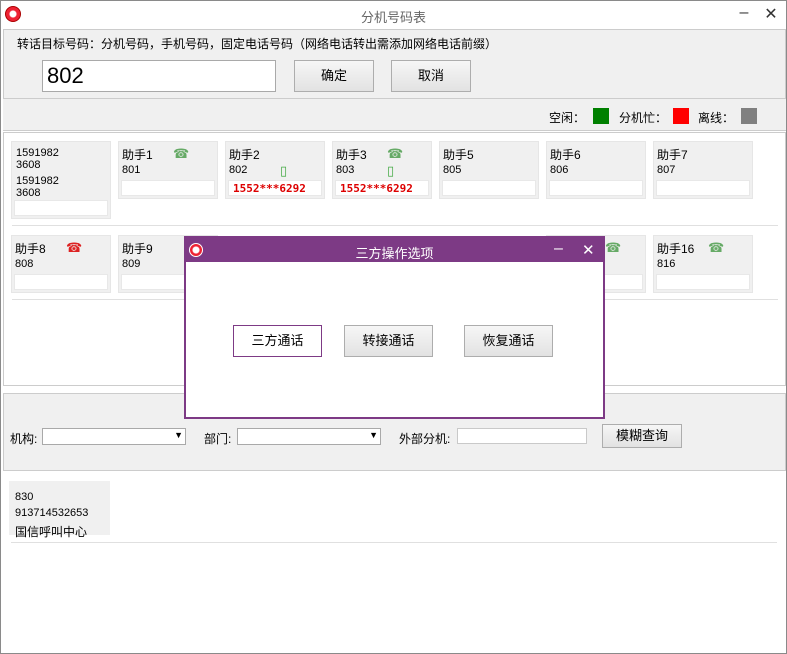  I want to click on extension-card-801: 助手1 ☎ 801, so click(168, 170).